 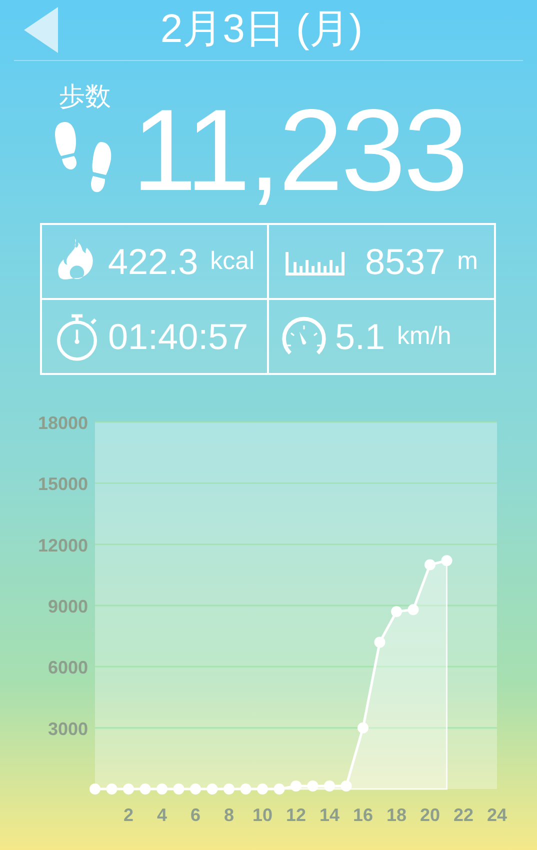 I want to click on x-axis-label: 8, so click(x=229, y=815).